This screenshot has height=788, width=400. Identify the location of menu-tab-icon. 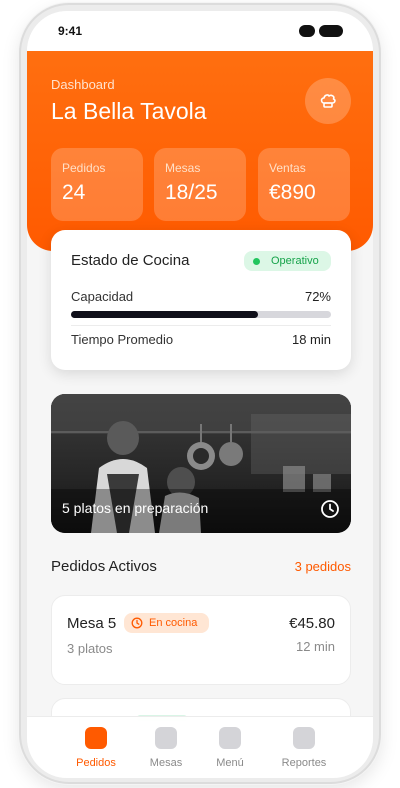
(230, 738).